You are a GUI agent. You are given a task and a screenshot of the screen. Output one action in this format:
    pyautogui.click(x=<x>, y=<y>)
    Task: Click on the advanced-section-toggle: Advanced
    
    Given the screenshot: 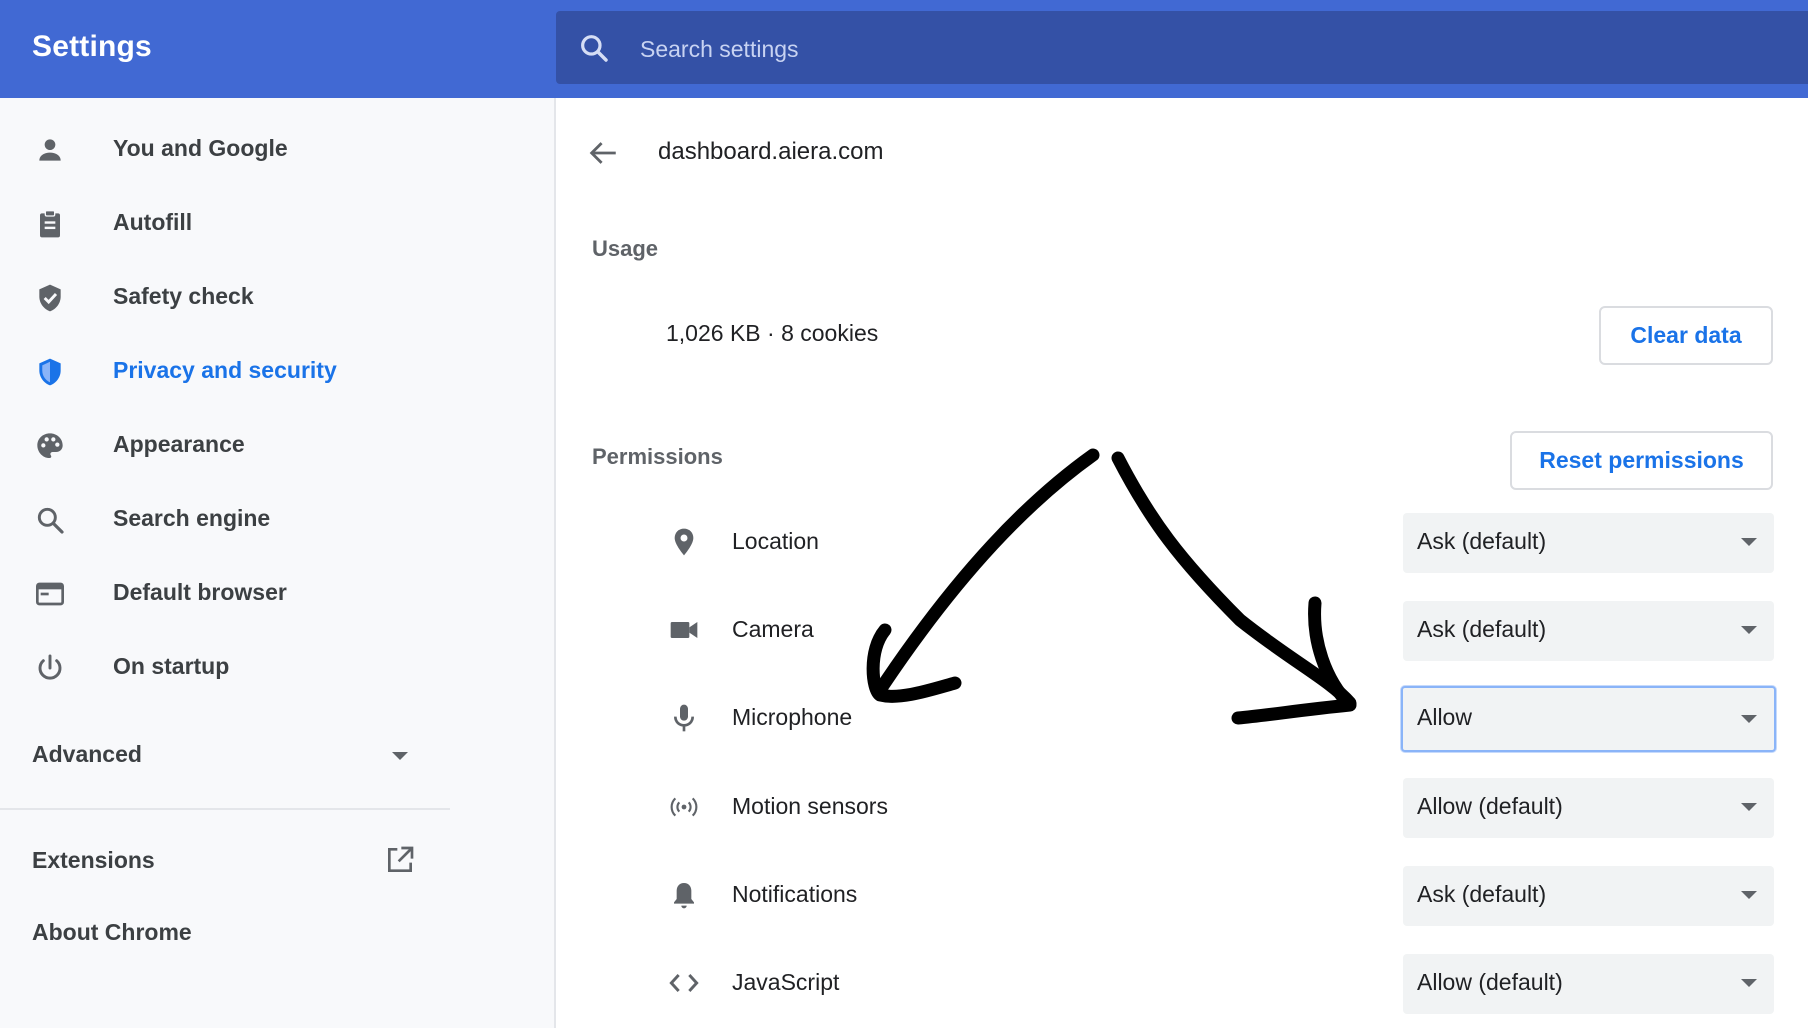 What is the action you would take?
    pyautogui.click(x=225, y=754)
    